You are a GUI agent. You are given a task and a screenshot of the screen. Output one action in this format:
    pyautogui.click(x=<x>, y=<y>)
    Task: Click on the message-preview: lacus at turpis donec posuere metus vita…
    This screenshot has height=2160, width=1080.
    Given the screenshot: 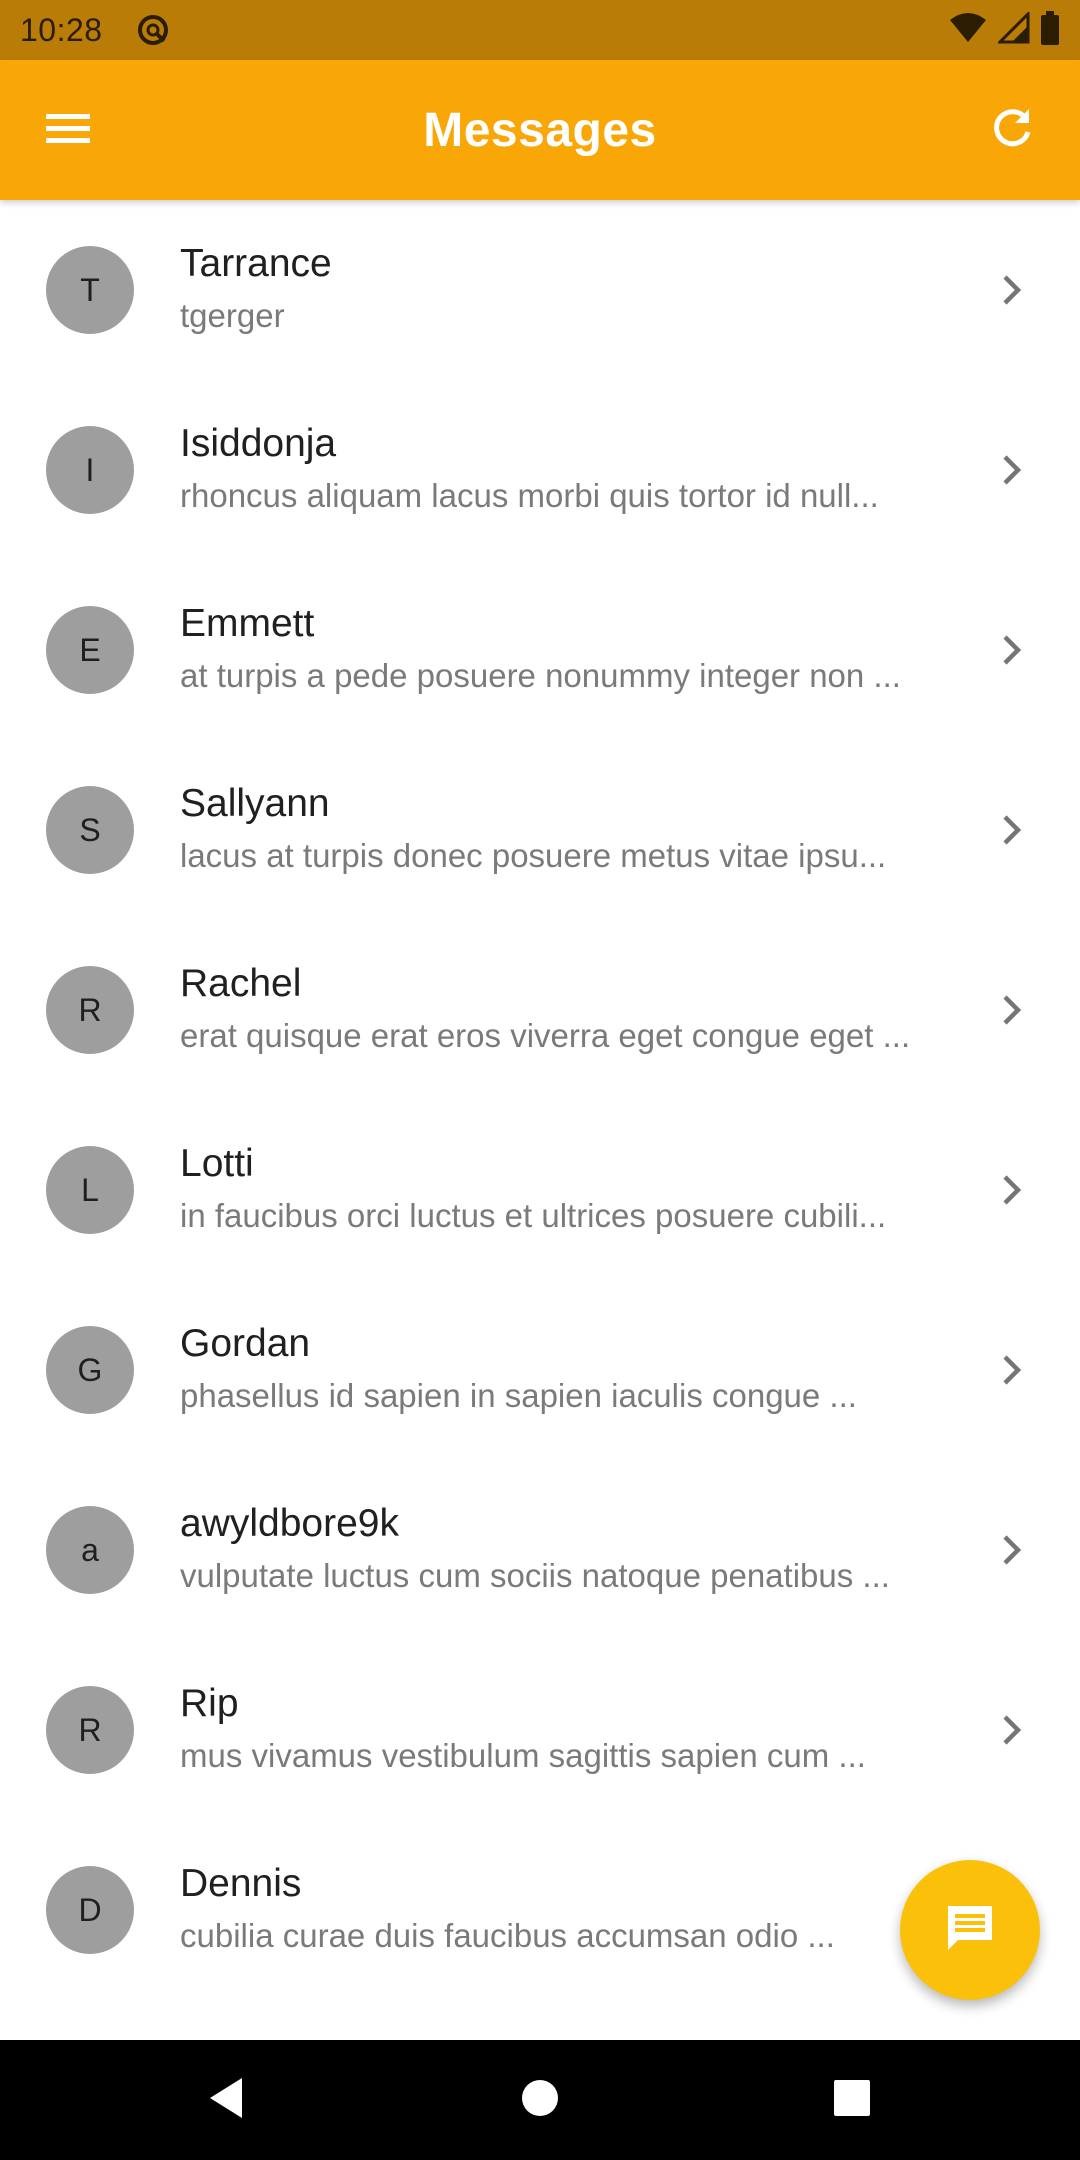 What is the action you would take?
    pyautogui.click(x=533, y=855)
    